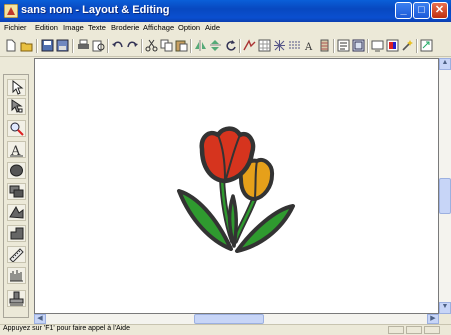  I want to click on menu-fichier: Fichier, so click(15, 27).